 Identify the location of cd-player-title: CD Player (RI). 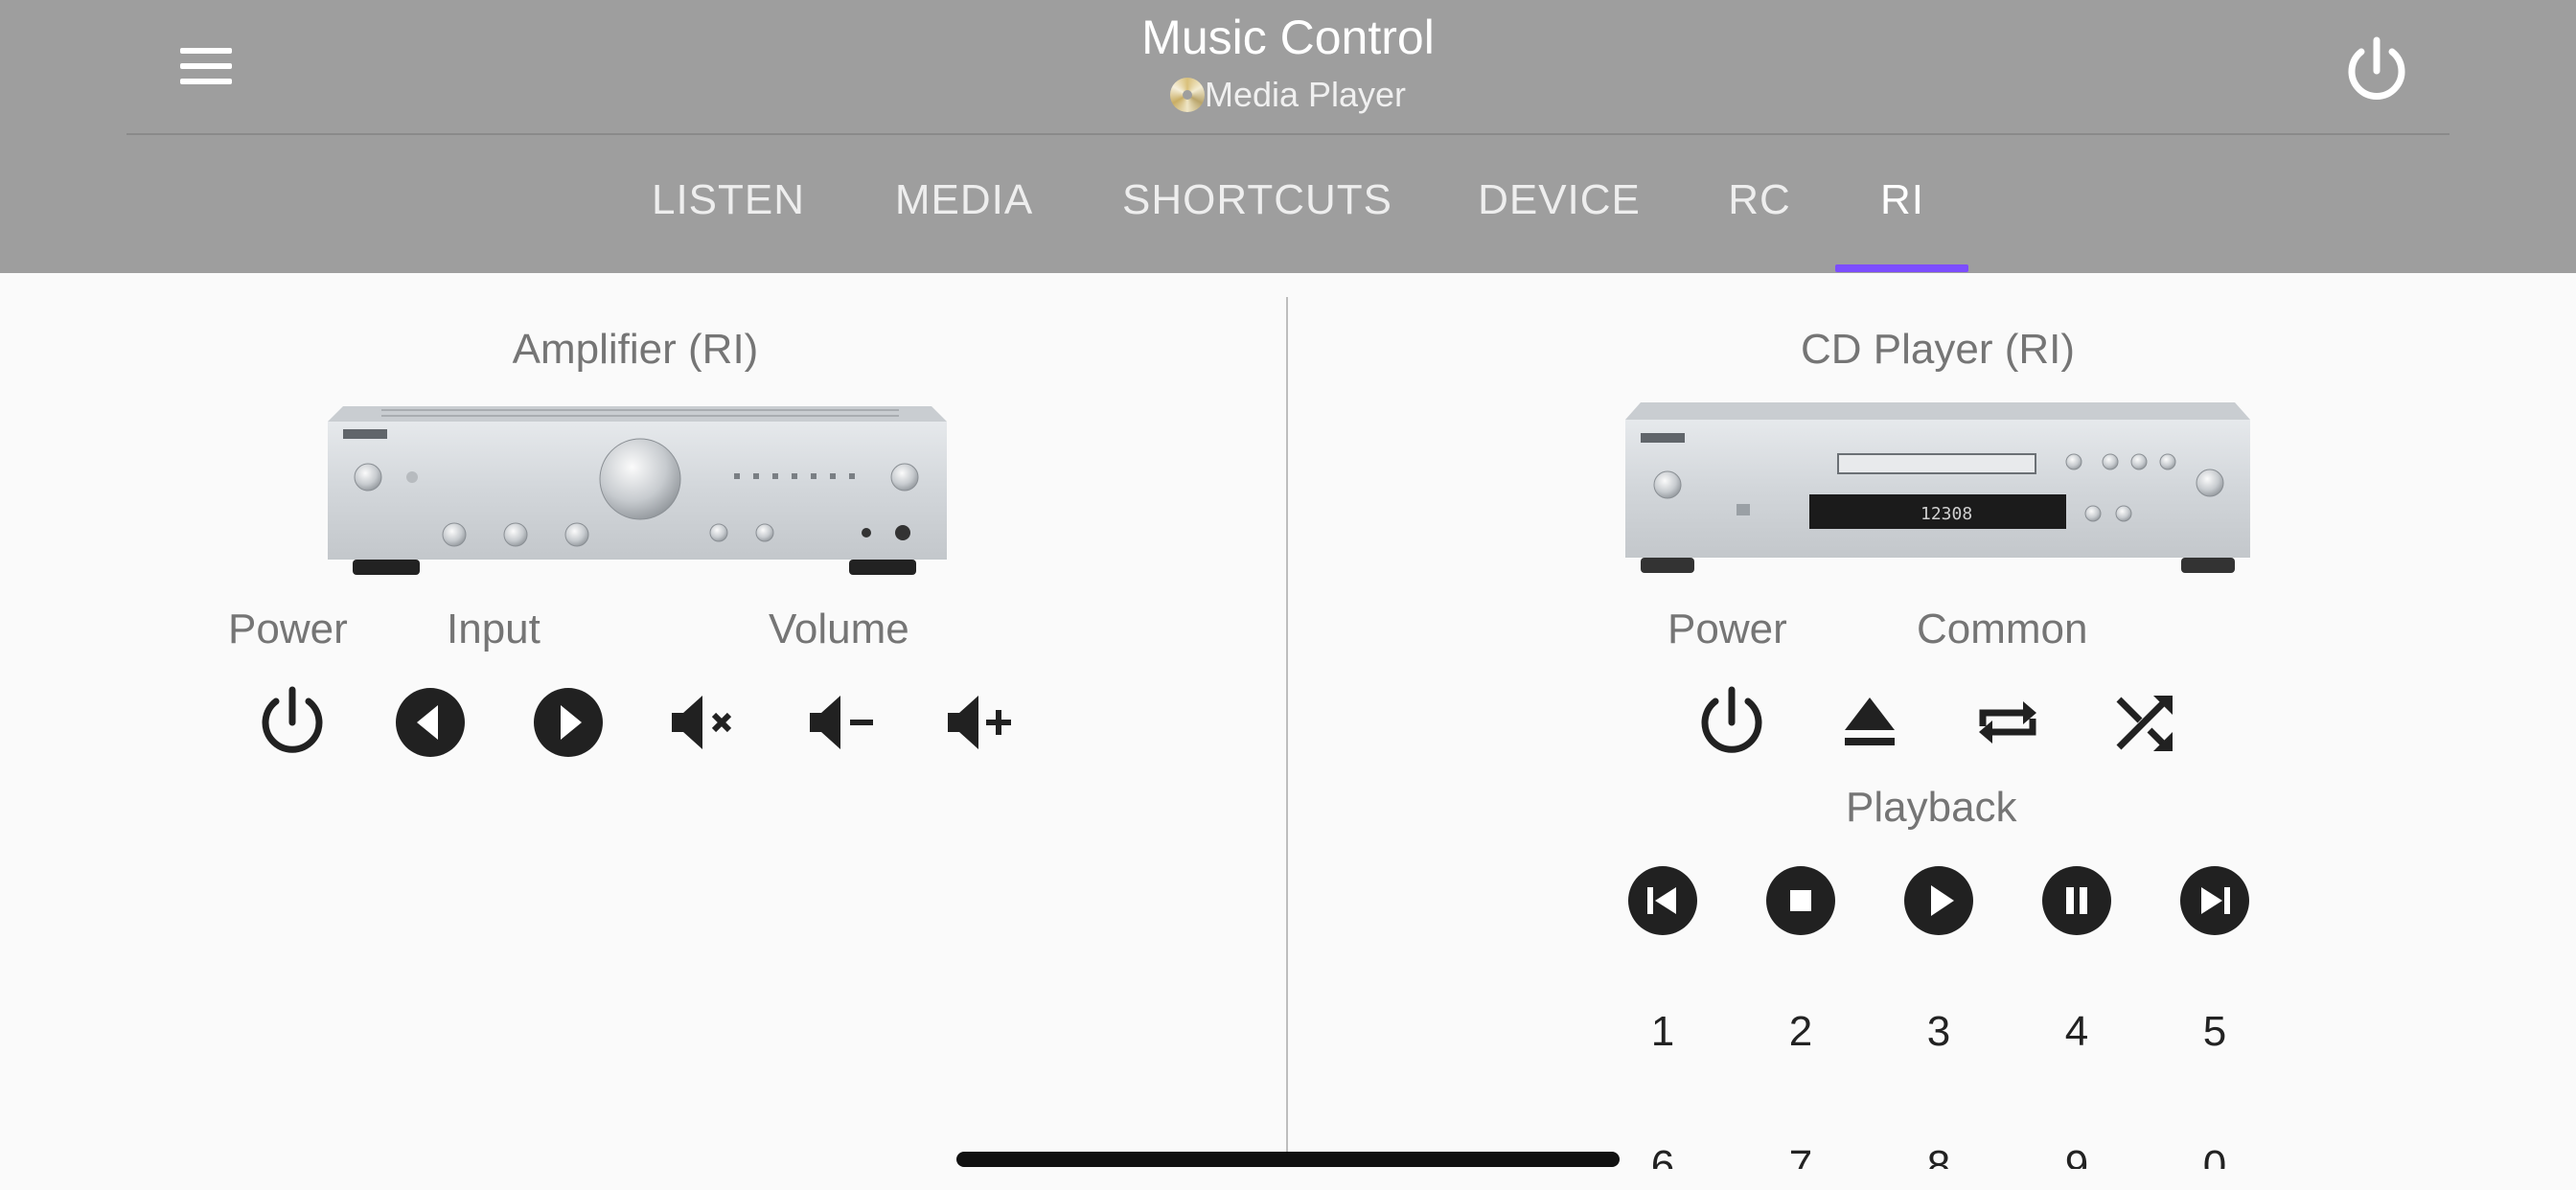
(1938, 350).